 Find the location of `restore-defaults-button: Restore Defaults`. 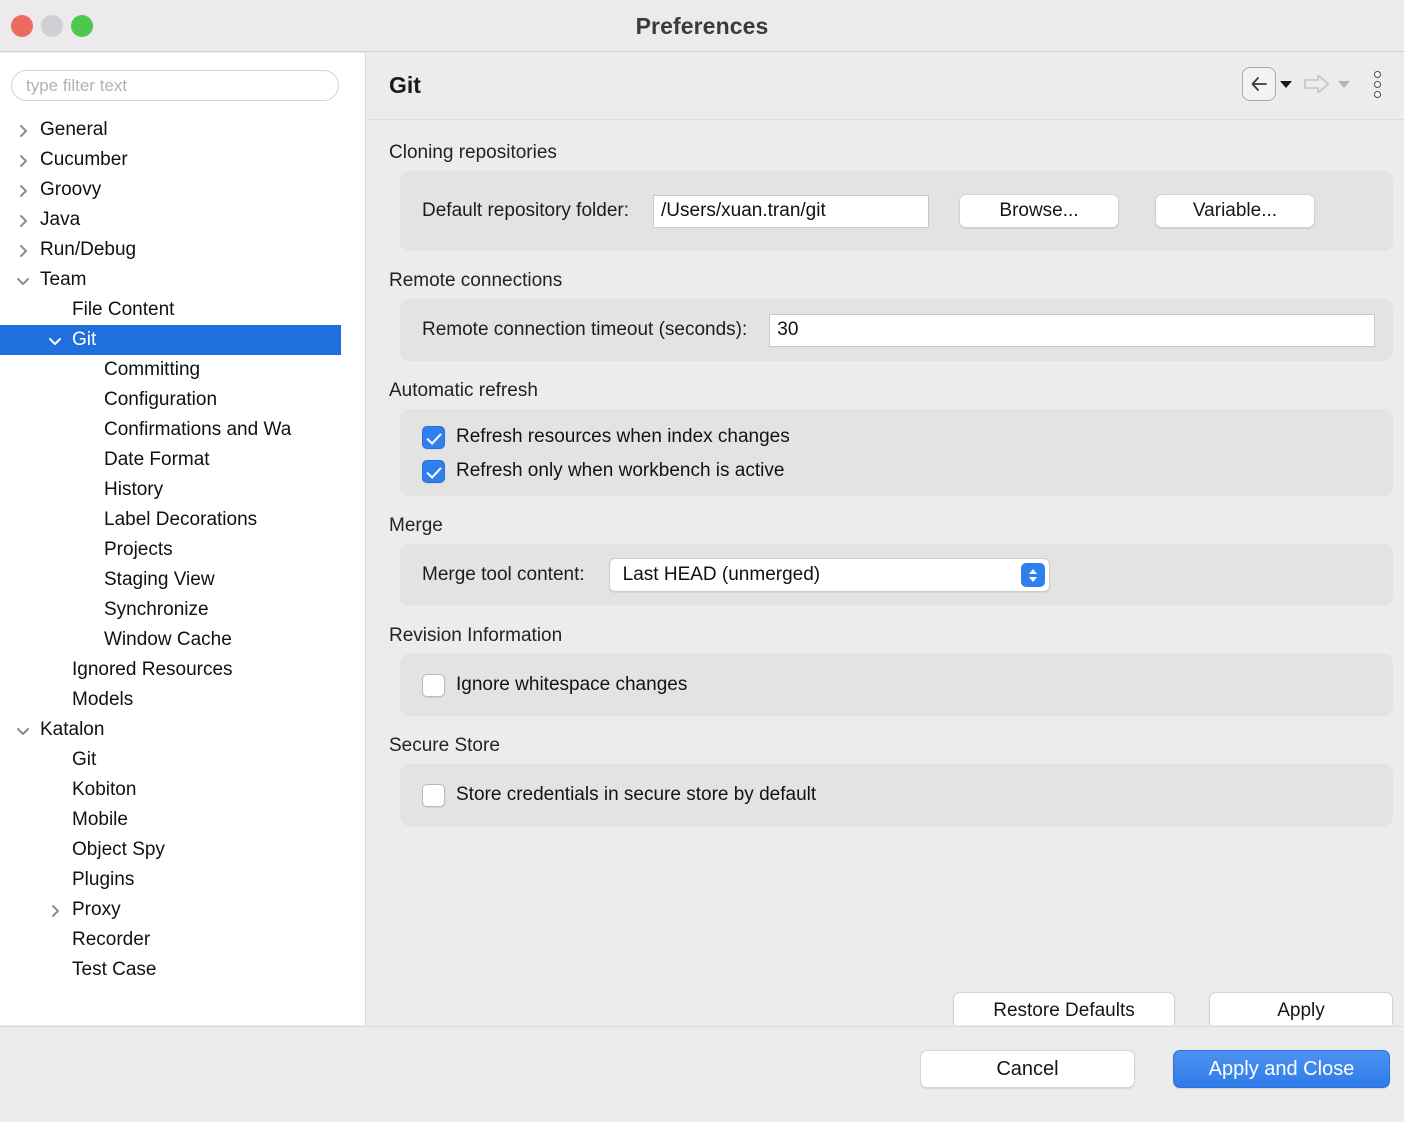

restore-defaults-button: Restore Defaults is located at coordinates (1064, 1008).